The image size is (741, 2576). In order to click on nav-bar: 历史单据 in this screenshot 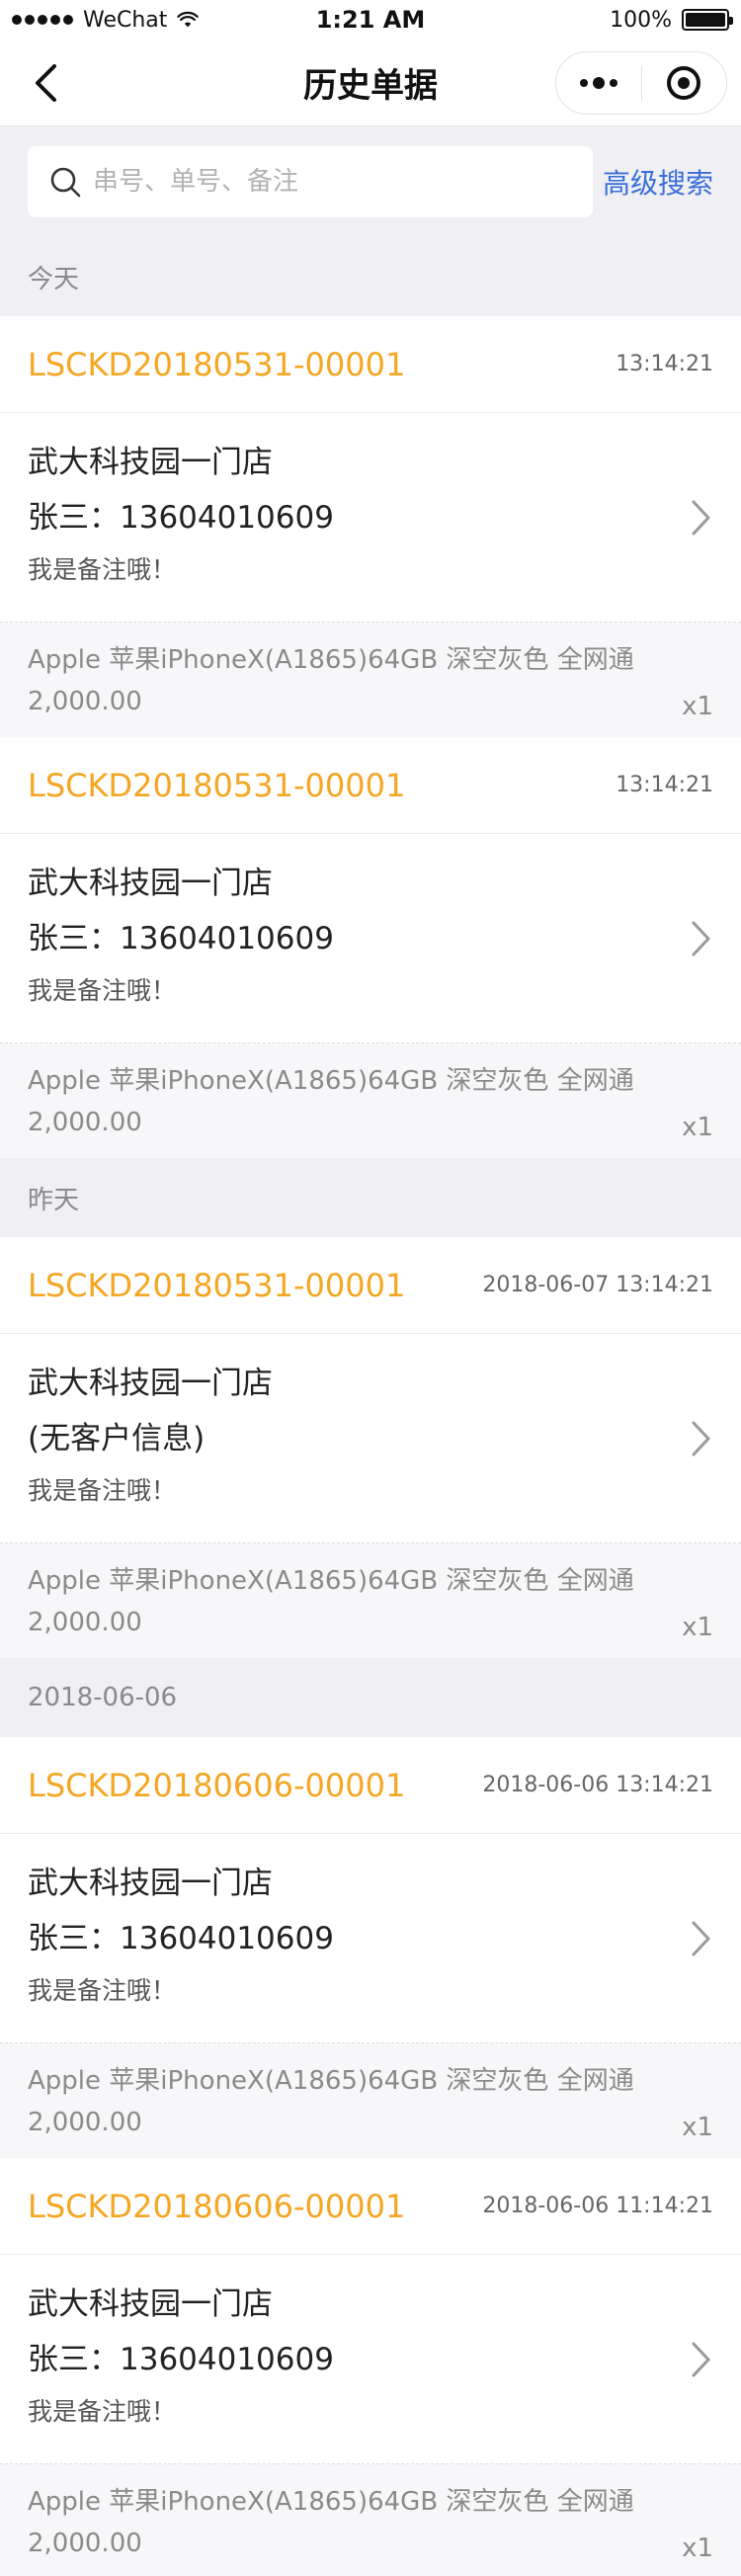, I will do `click(370, 83)`.